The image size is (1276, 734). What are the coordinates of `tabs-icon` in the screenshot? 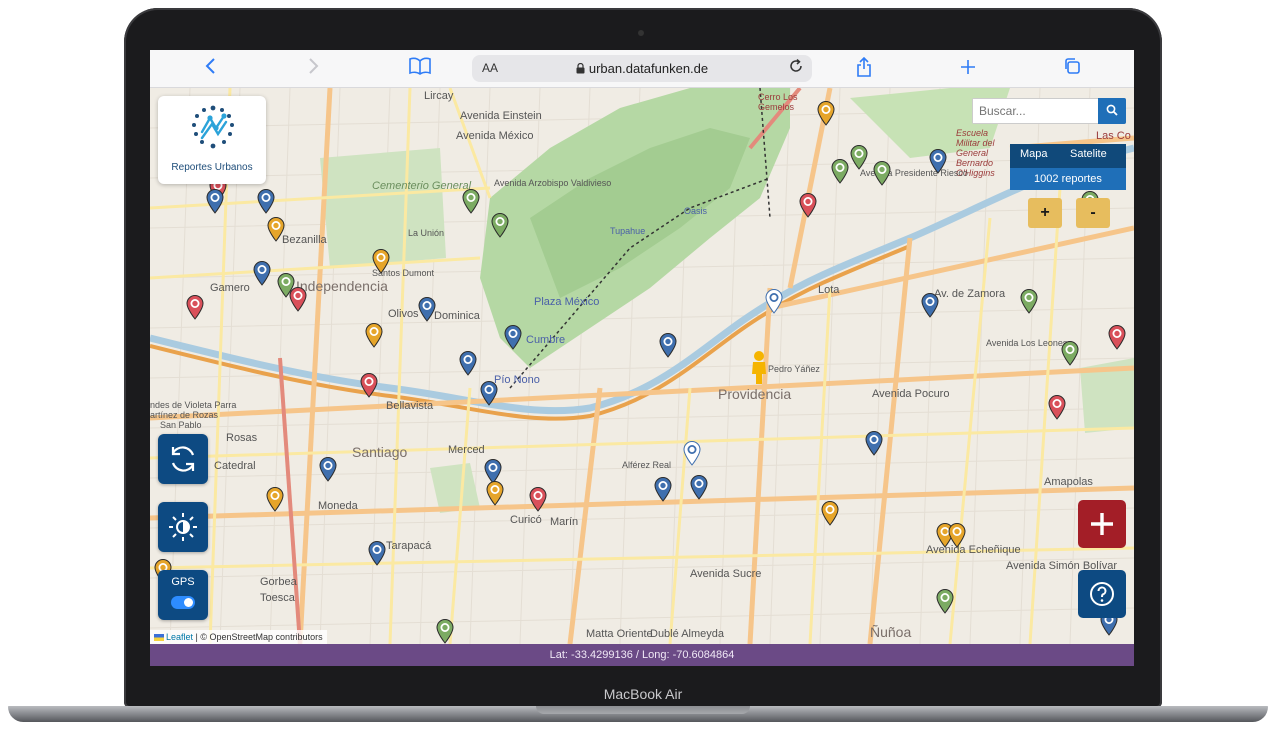 It's located at (1072, 69).